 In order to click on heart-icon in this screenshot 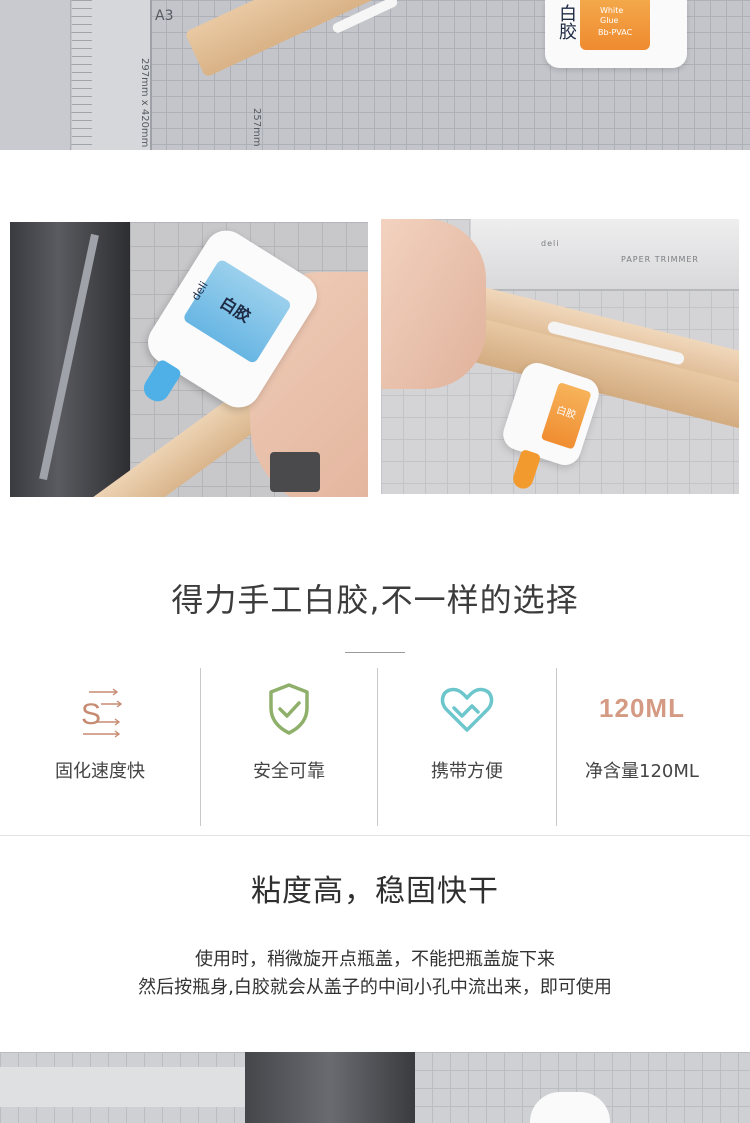, I will do `click(467, 712)`.